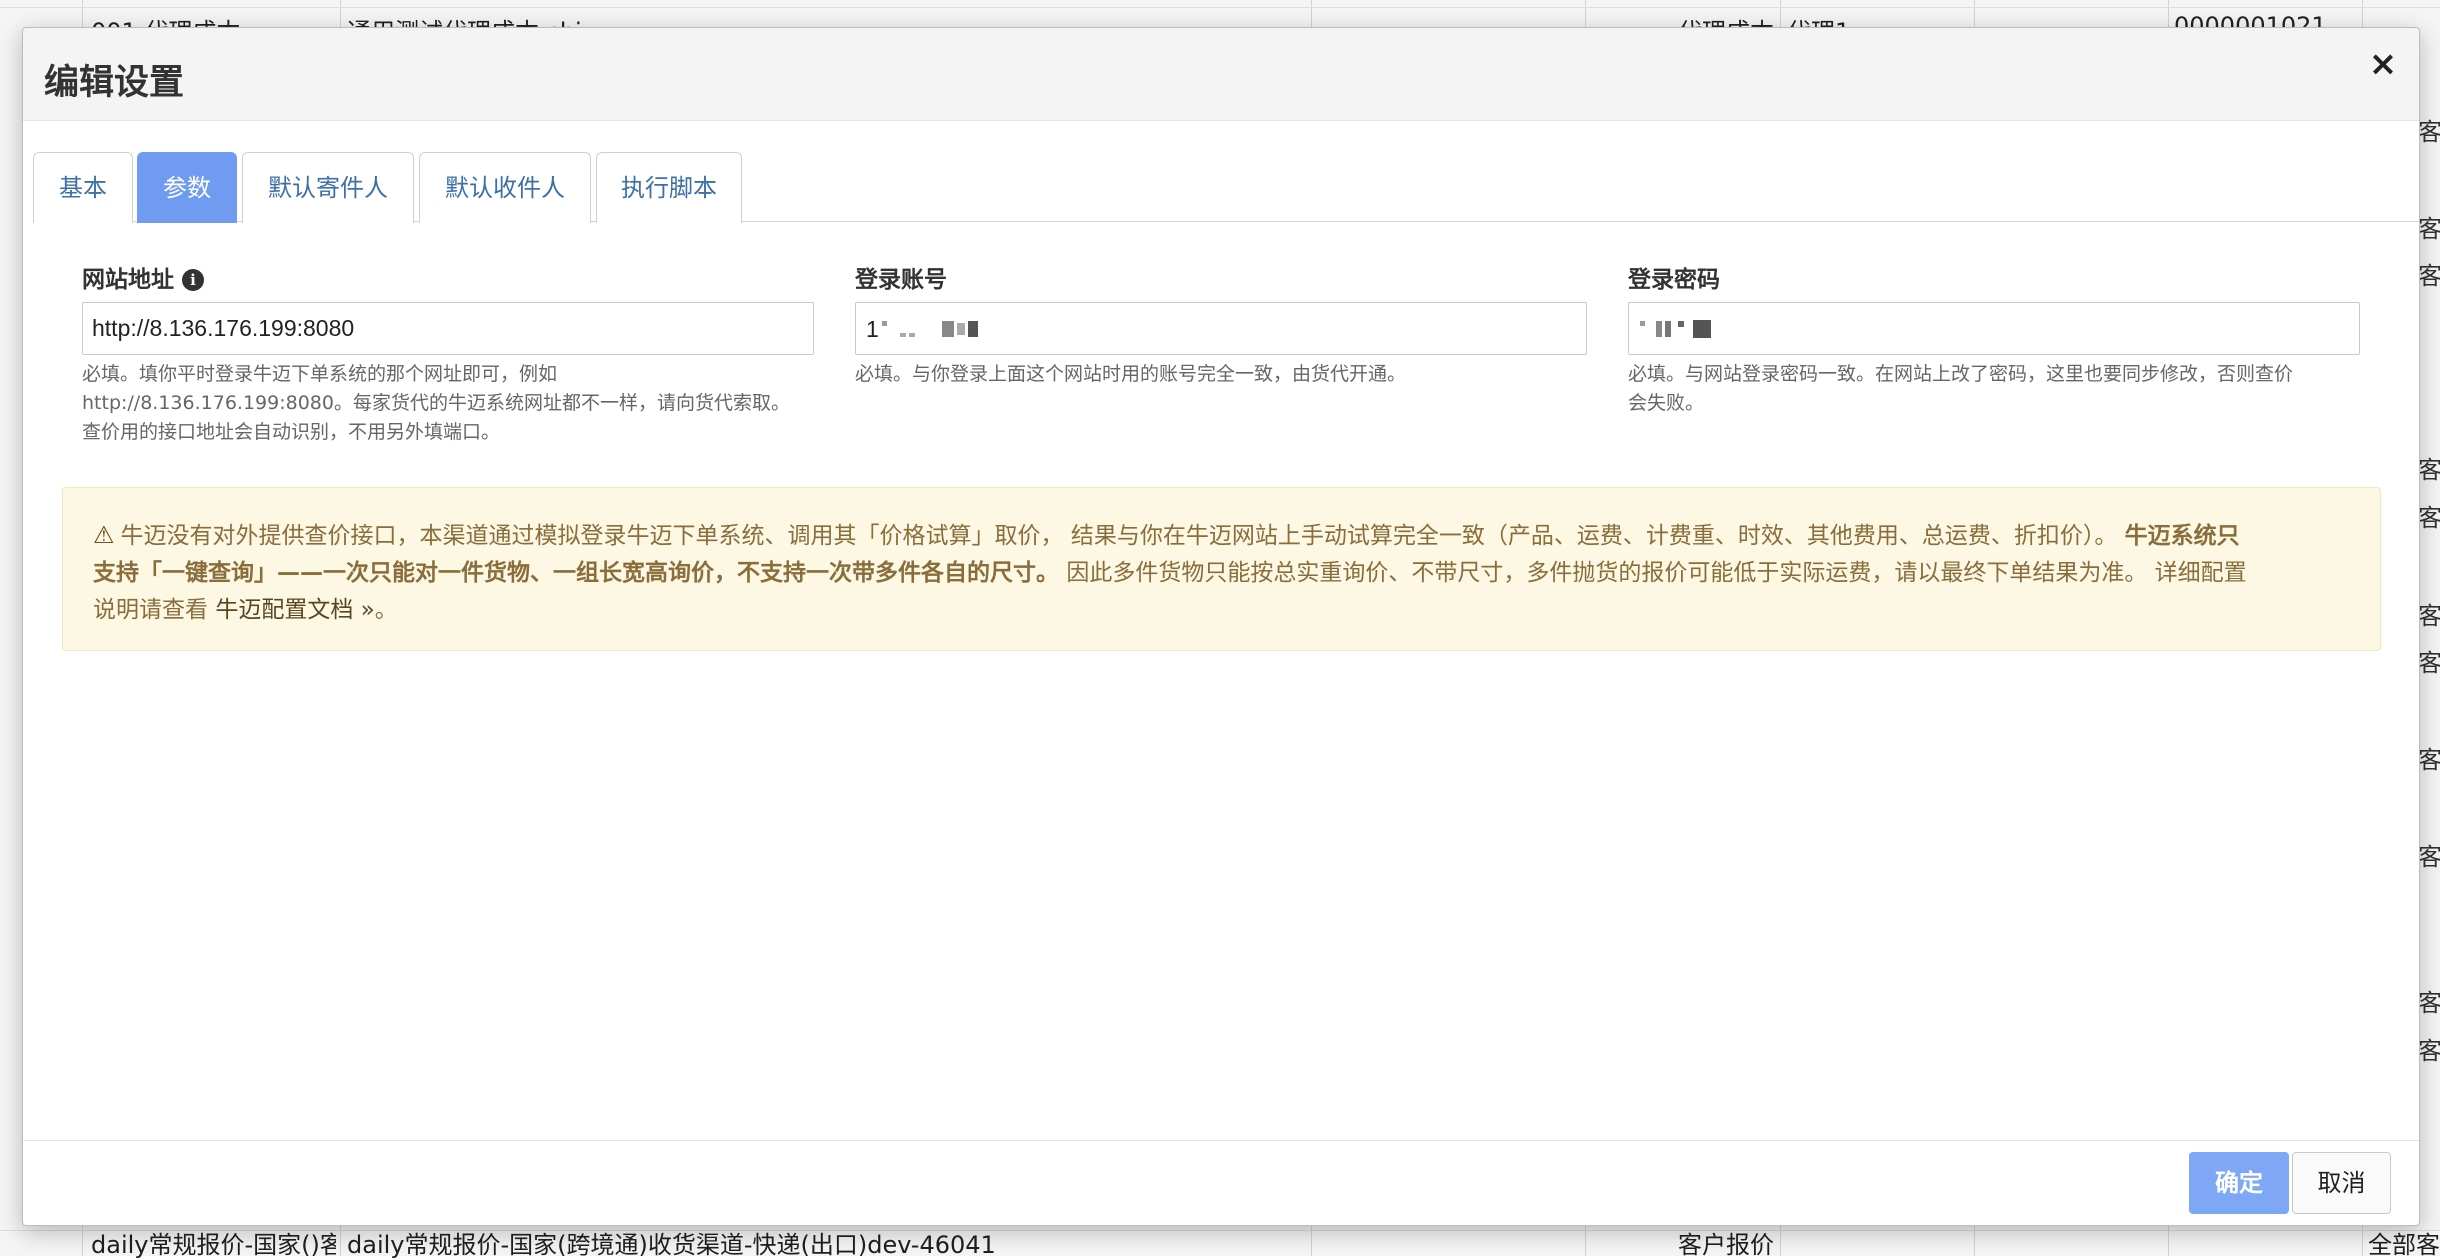 Image resolution: width=2440 pixels, height=1260 pixels. What do you see at coordinates (1961, 374) in the screenshot?
I see `help-line: 必填。与网站登录密码一致。在网站上改了密码，这里也要同步修改，否则查价` at bounding box center [1961, 374].